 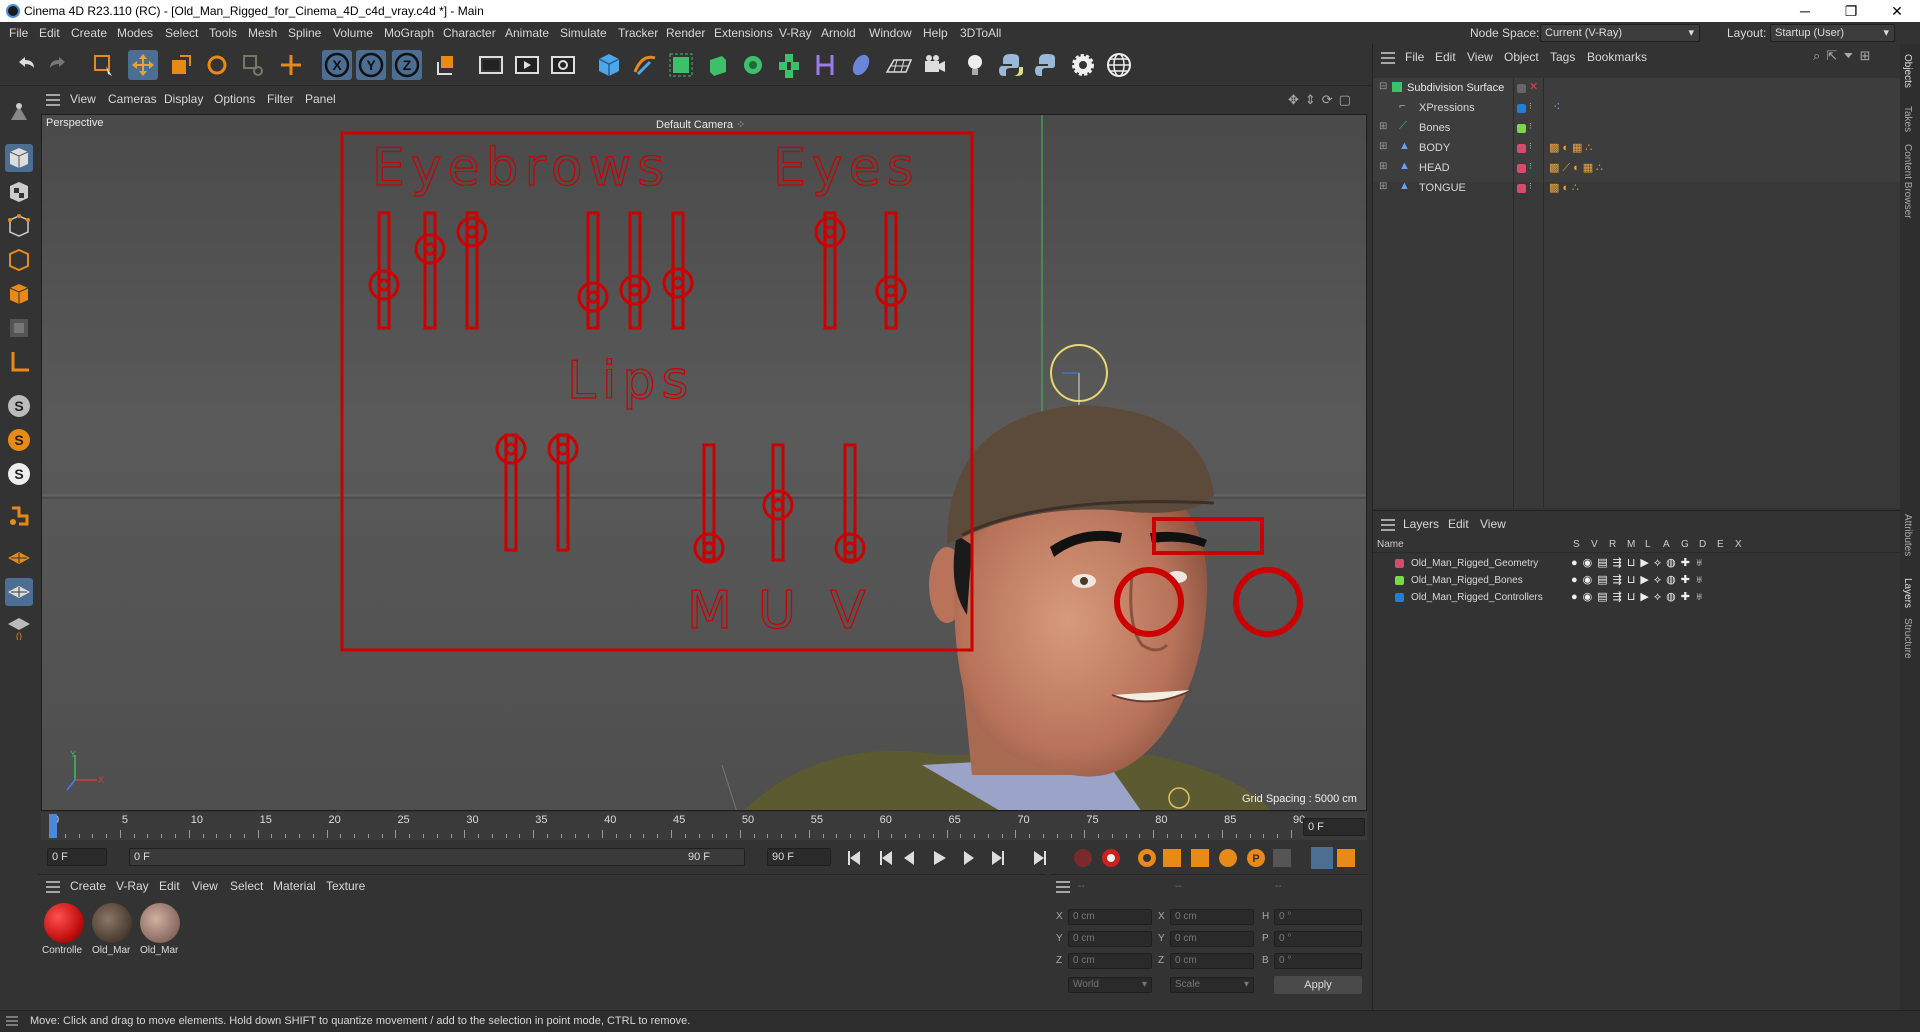 I want to click on extrude-icon, so click(x=717, y=65).